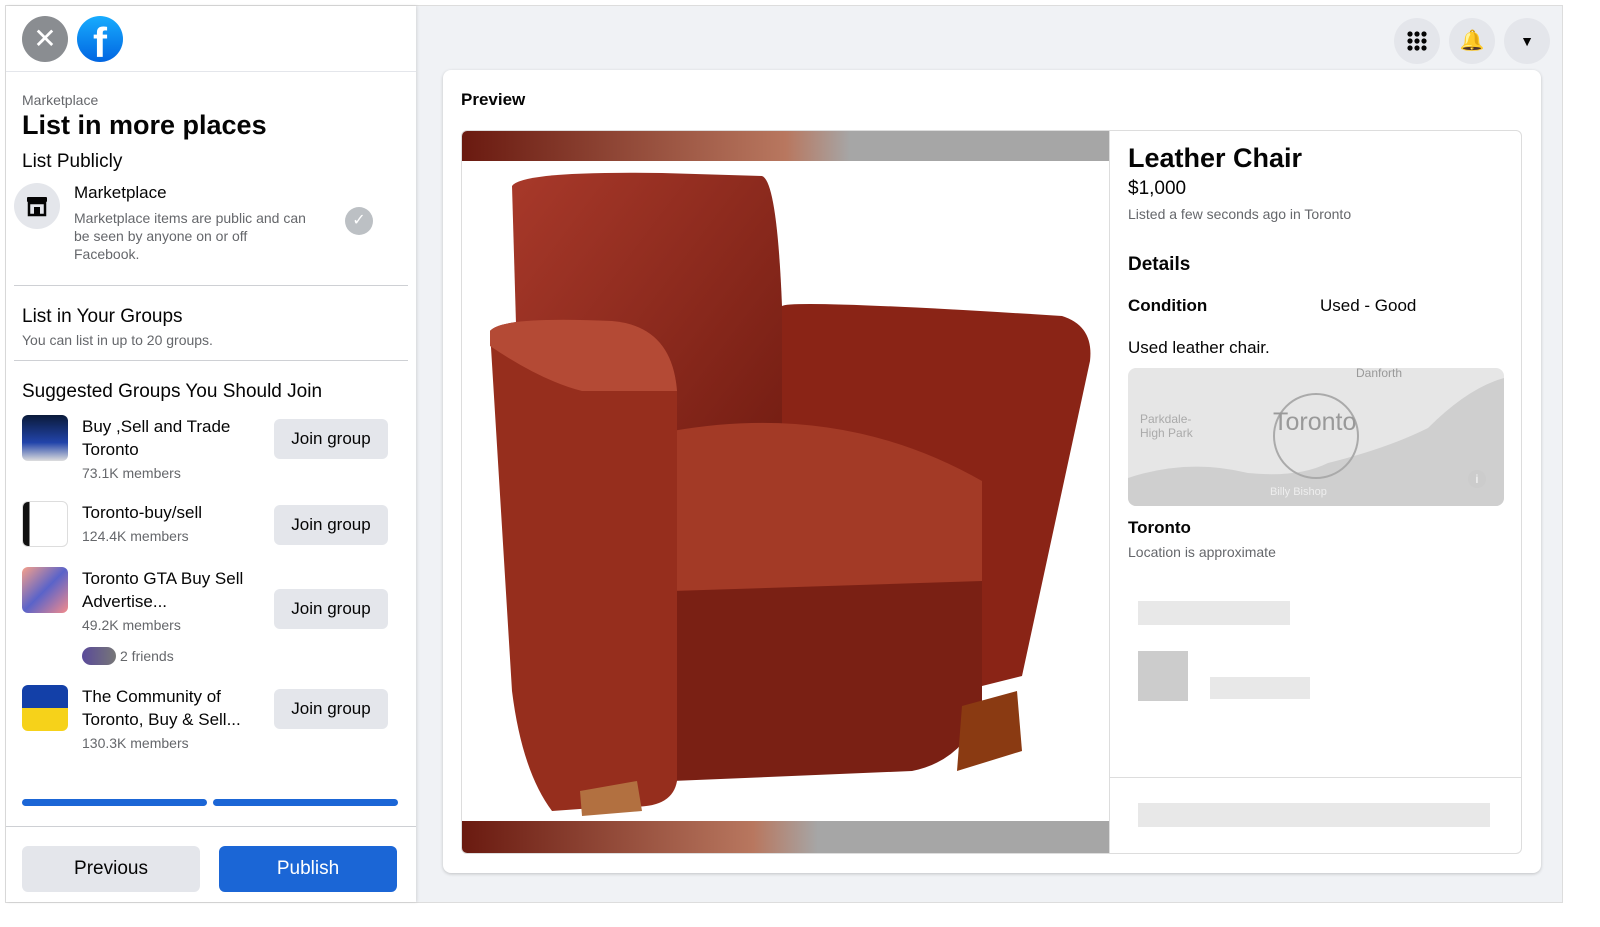 The height and width of the screenshot is (927, 1600). What do you see at coordinates (308, 869) in the screenshot?
I see `publish-button: Publish` at bounding box center [308, 869].